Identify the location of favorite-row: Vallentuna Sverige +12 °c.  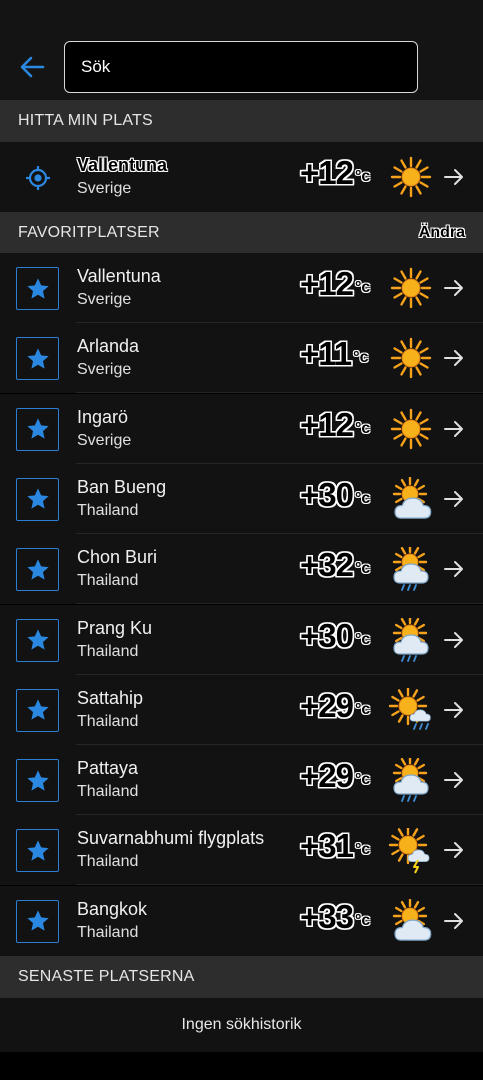
(241, 288).